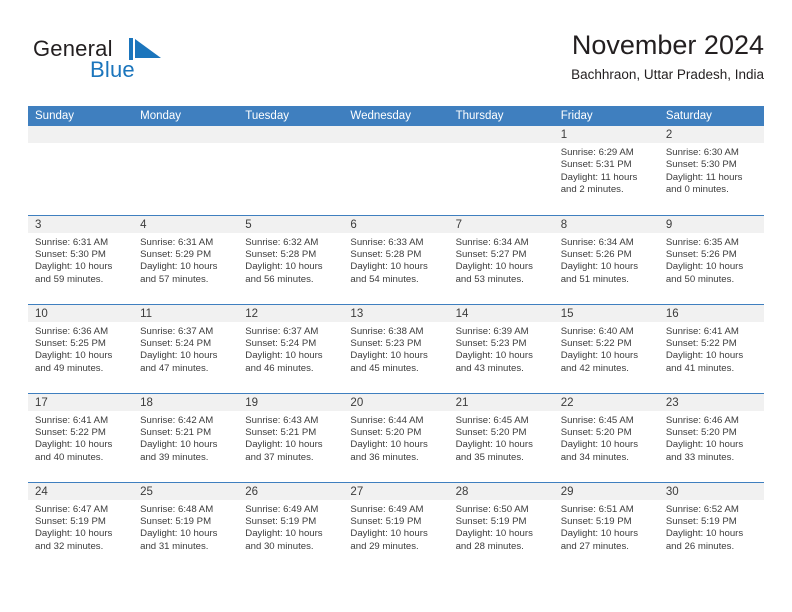  What do you see at coordinates (69, 279) in the screenshot?
I see `daylight-duration-line2: and 59 minutes.` at bounding box center [69, 279].